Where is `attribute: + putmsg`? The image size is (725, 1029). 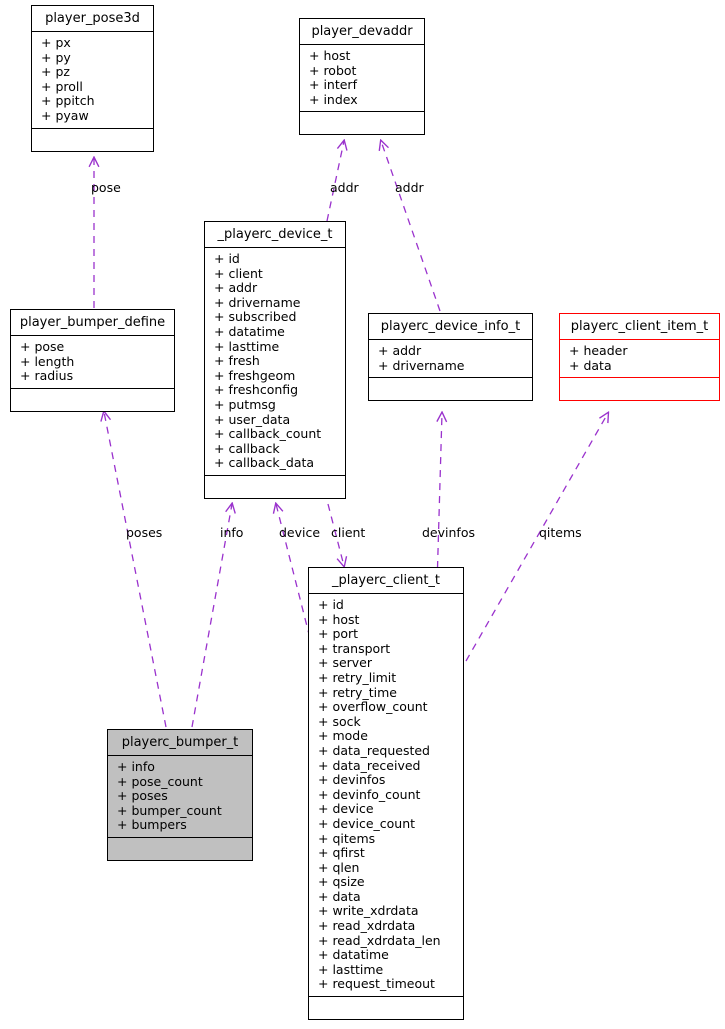
attribute: + putmsg is located at coordinates (245, 404).